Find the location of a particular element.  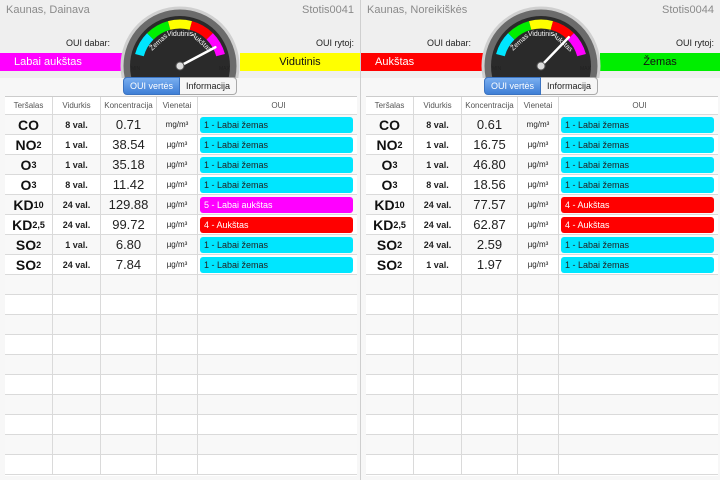

table-row: CO 8 val. 0.61 mg/m³ 1 - Labai žemas is located at coordinates (542, 125).